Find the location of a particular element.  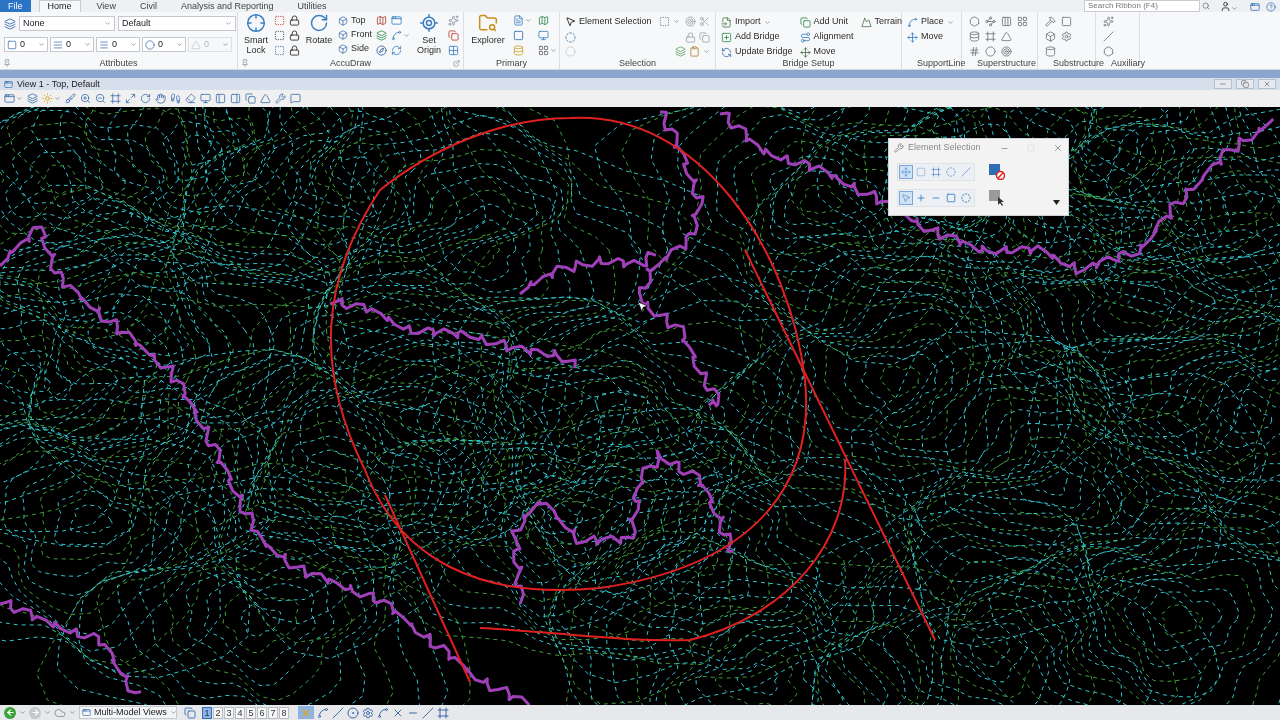

dialog-launcher-icon is located at coordinates (456, 63).